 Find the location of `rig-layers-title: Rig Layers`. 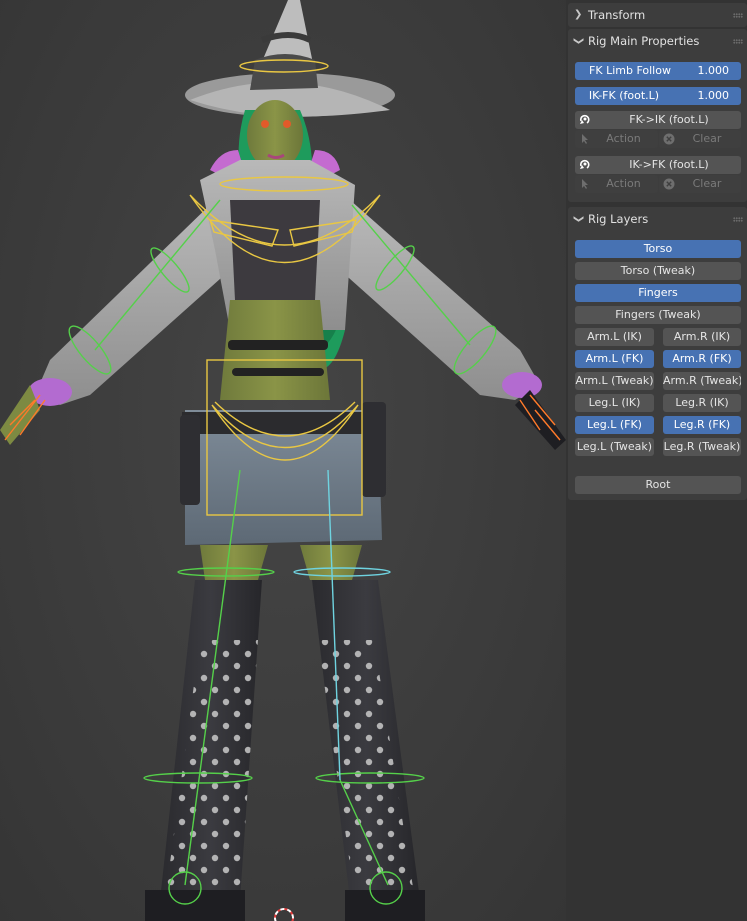

rig-layers-title: Rig Layers is located at coordinates (618, 219).